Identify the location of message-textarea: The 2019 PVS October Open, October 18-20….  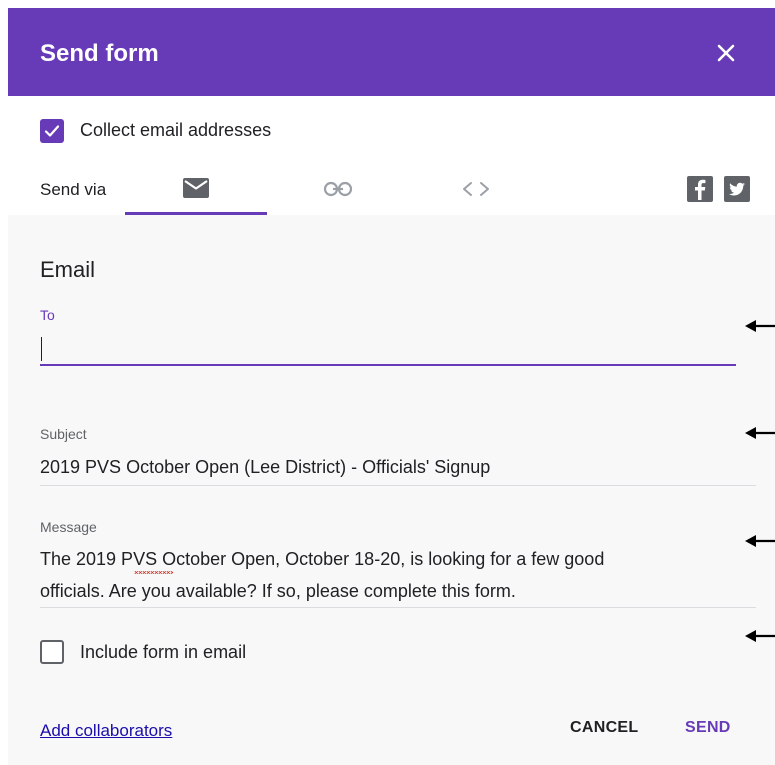
(398, 575).